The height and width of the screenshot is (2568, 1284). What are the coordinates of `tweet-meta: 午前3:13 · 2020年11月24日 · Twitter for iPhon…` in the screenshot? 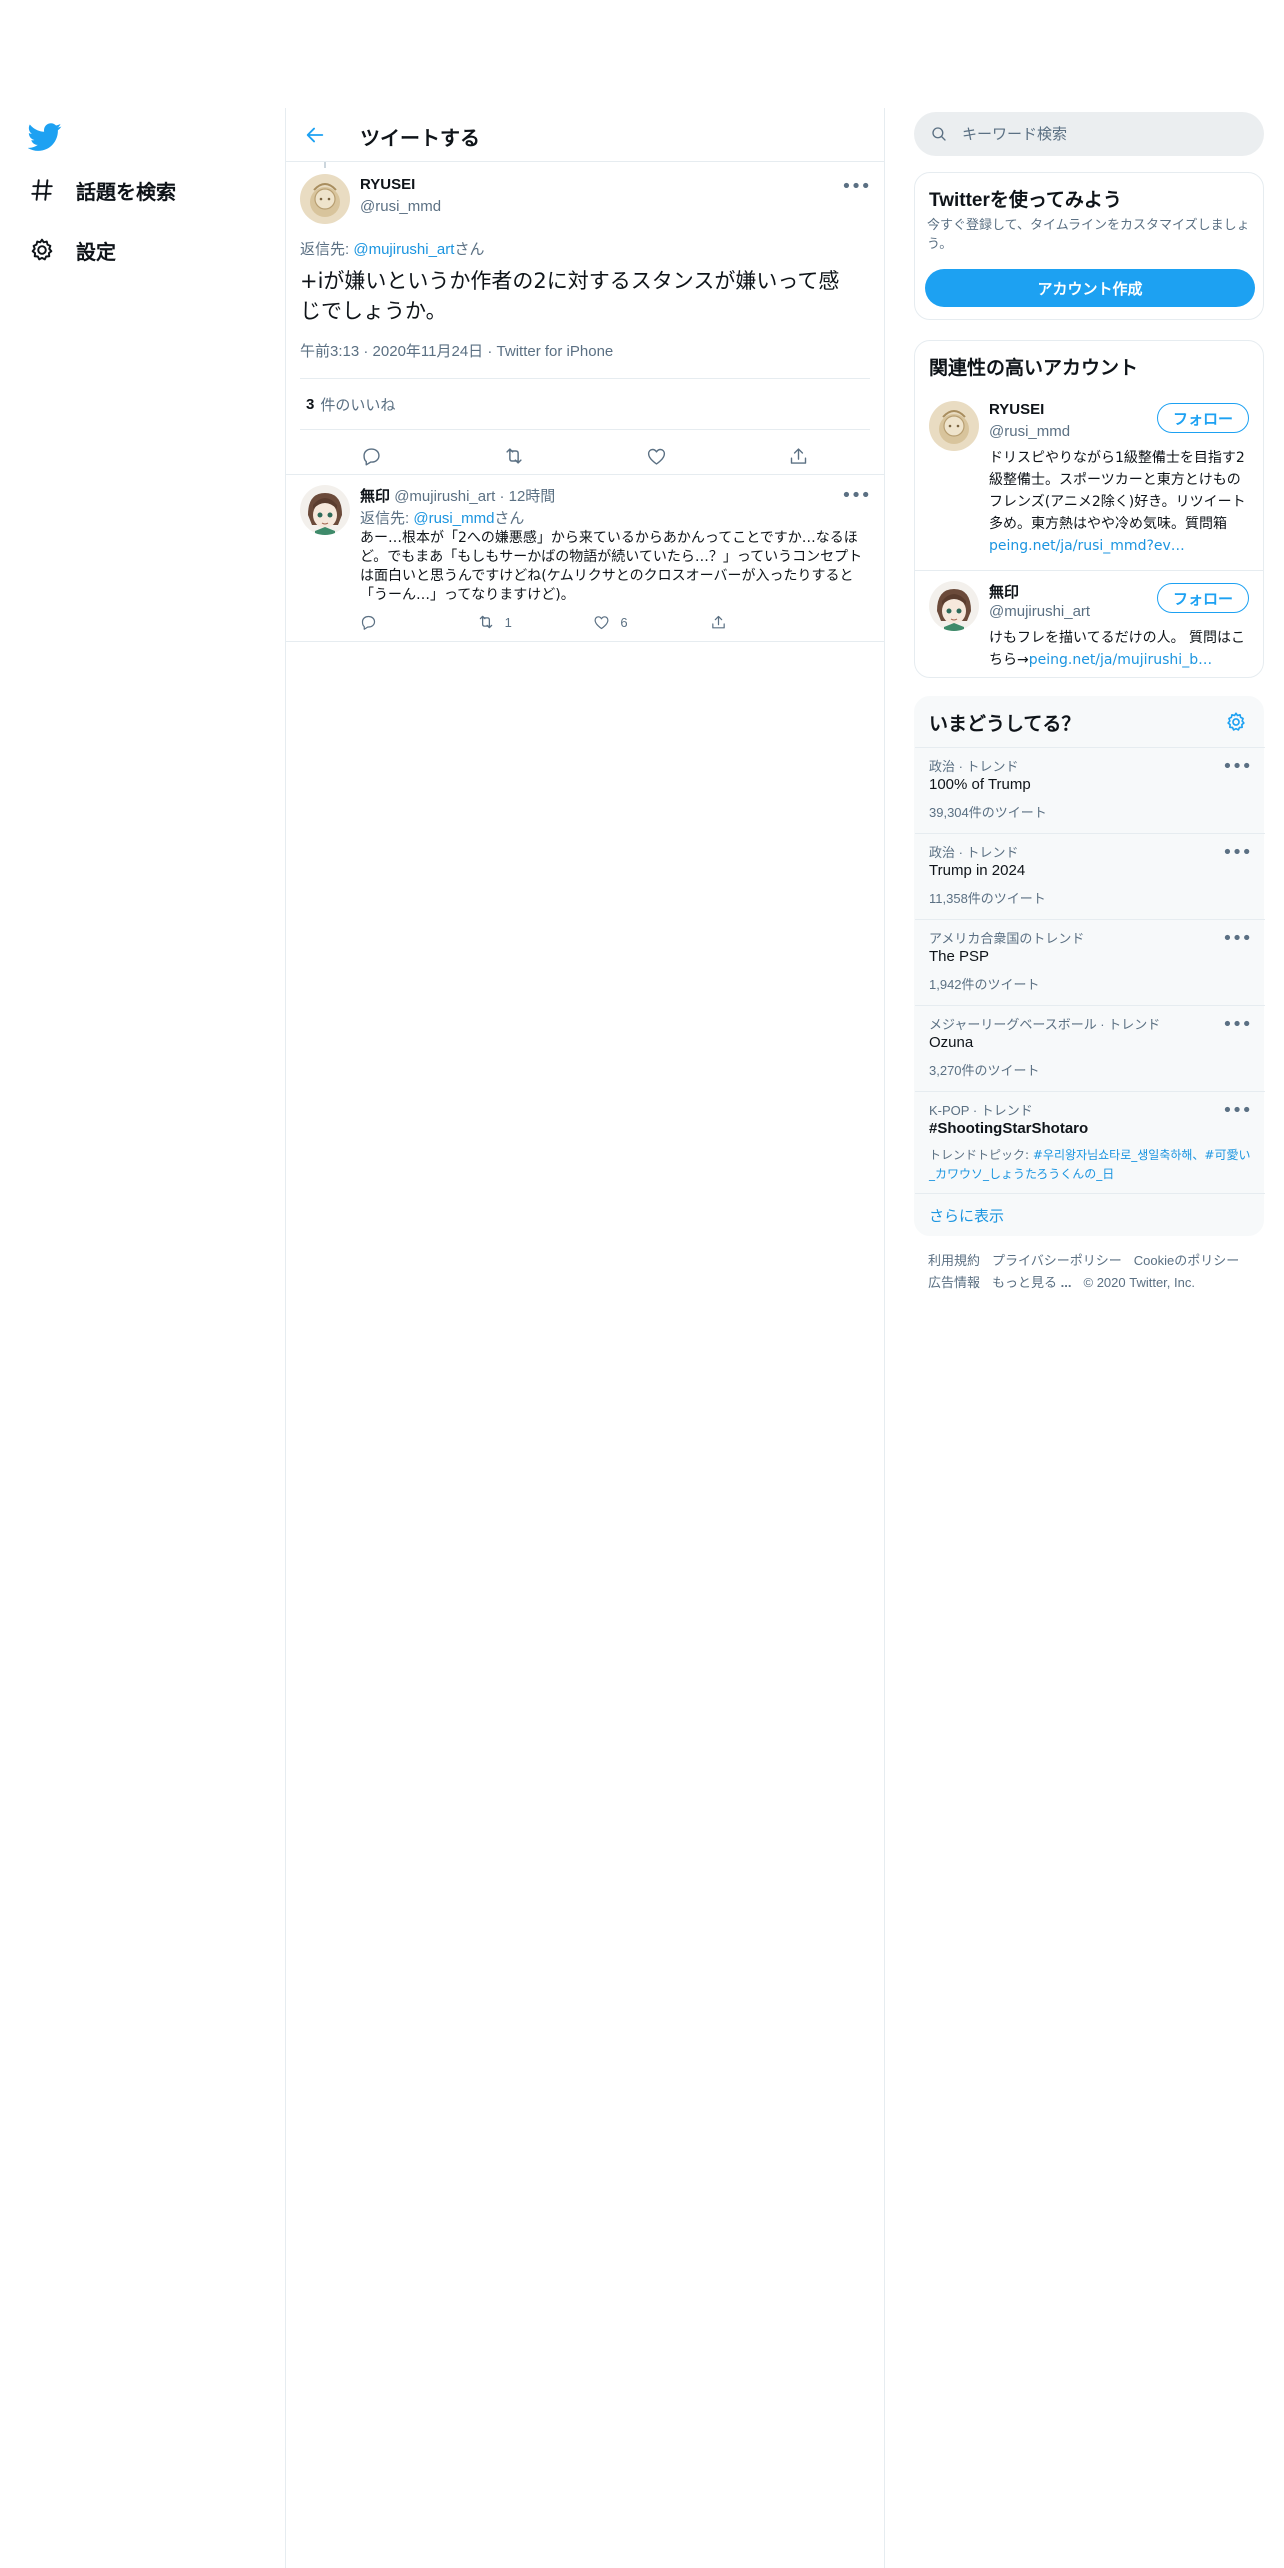 It's located at (457, 351).